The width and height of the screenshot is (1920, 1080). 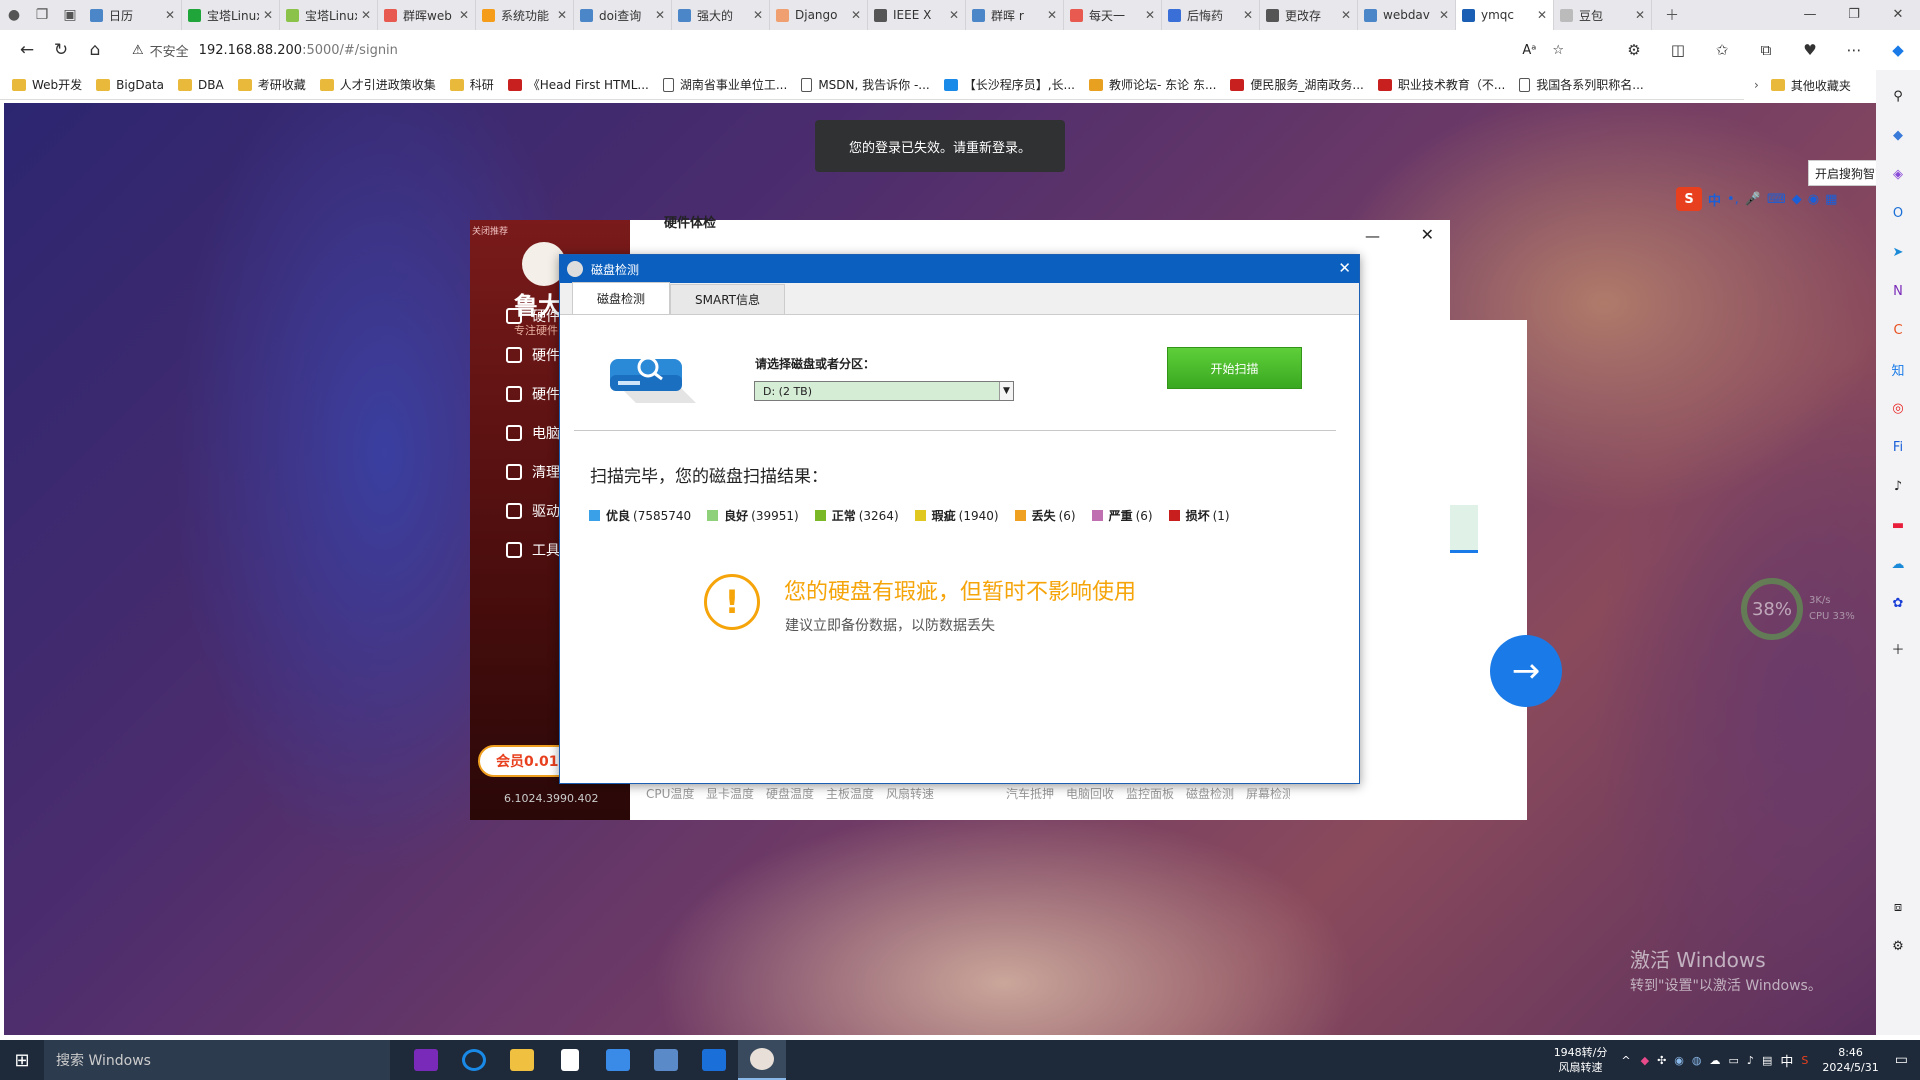 I want to click on shopping-icon: ◈, so click(x=1898, y=174).